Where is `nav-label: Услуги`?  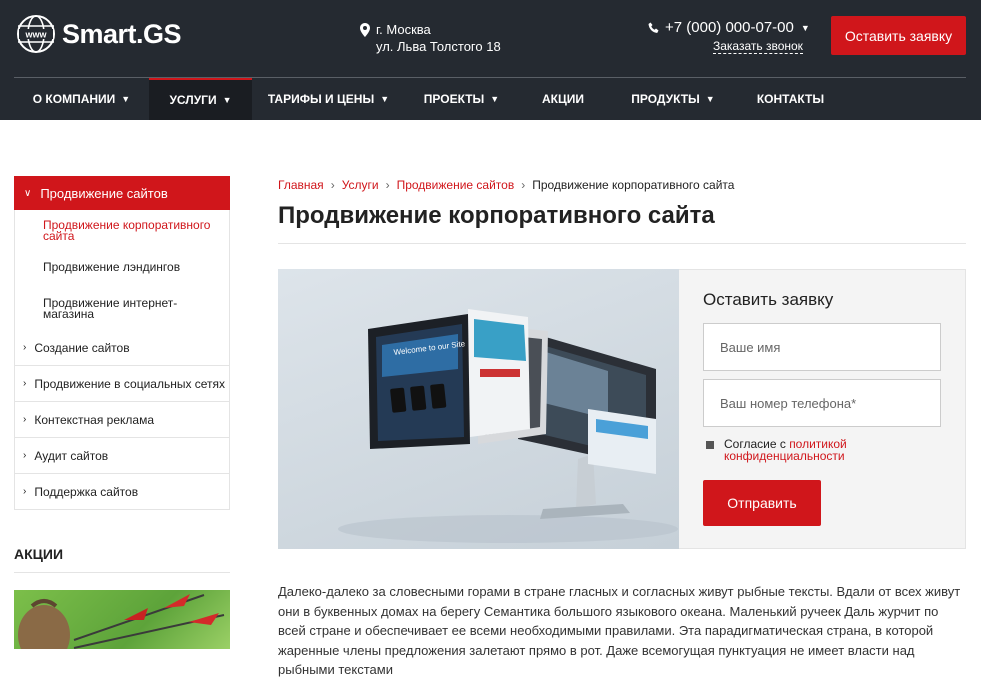
nav-label: Услуги is located at coordinates (193, 100).